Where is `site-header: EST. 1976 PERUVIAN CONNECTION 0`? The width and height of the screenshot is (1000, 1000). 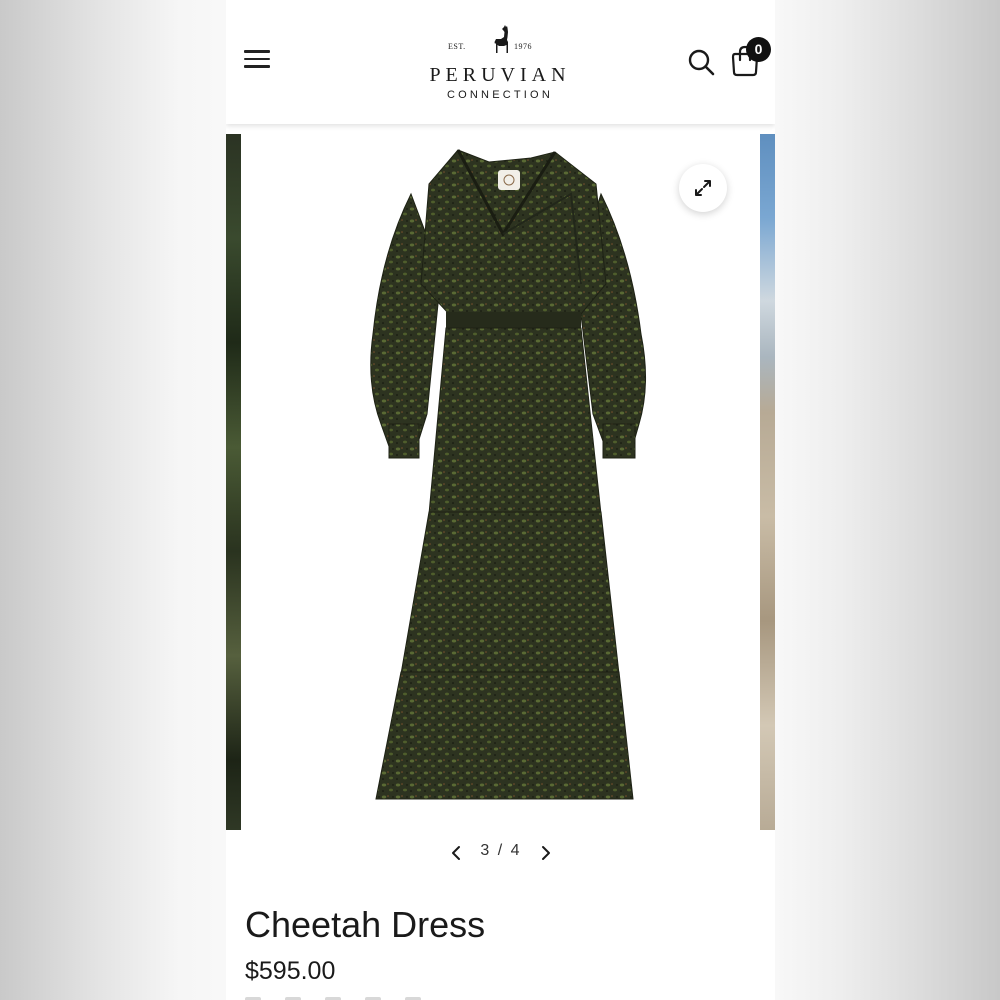 site-header: EST. 1976 PERUVIAN CONNECTION 0 is located at coordinates (500, 62).